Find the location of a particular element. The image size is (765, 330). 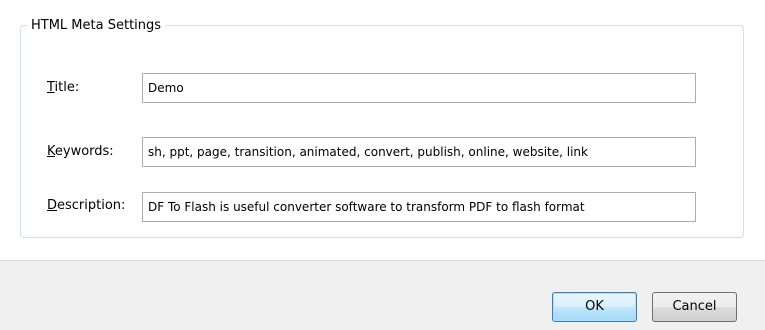

title-input: Demo is located at coordinates (419, 88).